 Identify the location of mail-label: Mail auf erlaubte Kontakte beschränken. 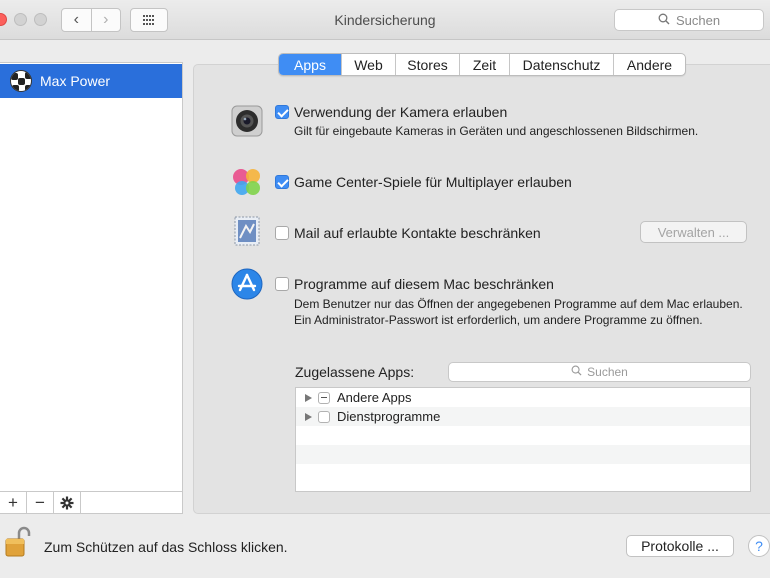
(417, 233).